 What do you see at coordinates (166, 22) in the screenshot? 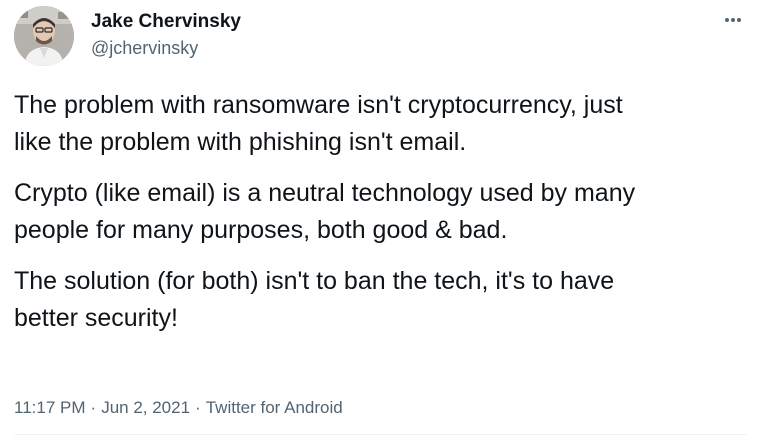
I see `author-display-name: Jake Chervinsky` at bounding box center [166, 22].